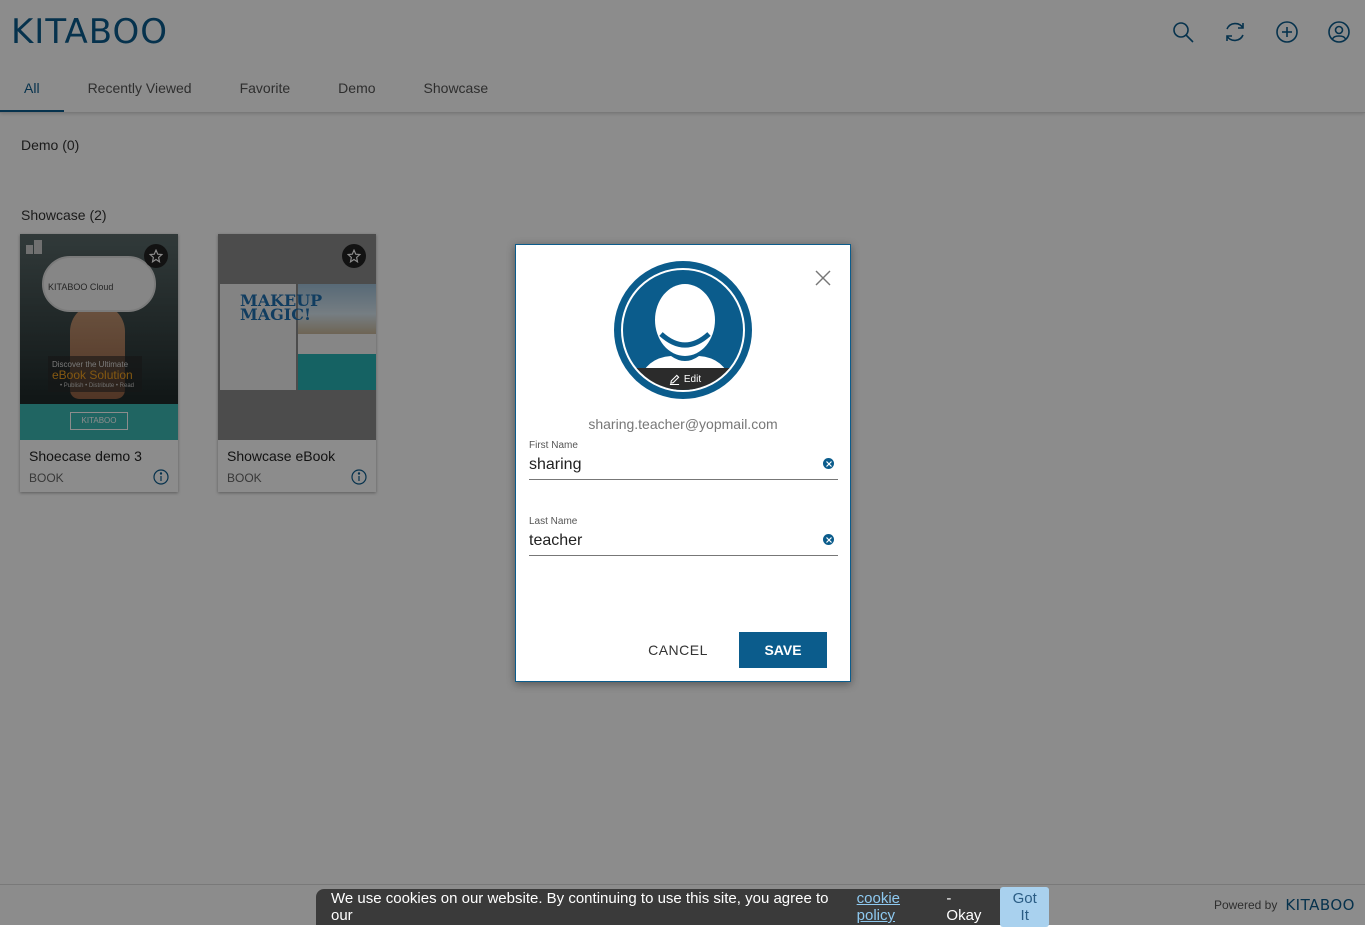 The width and height of the screenshot is (1365, 927). Describe the element at coordinates (553, 521) in the screenshot. I see `last-name-label: Last Name` at that location.